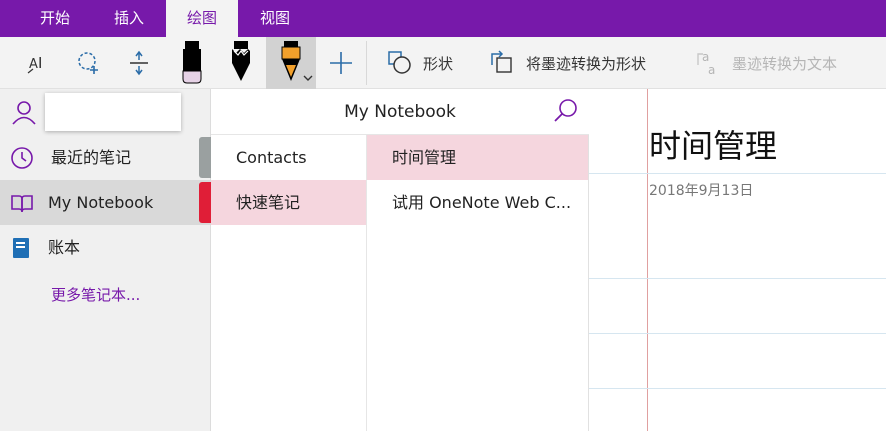 The height and width of the screenshot is (431, 886). Describe the element at coordinates (288, 157) in the screenshot. I see `section-item-contacts: Contacts` at that location.